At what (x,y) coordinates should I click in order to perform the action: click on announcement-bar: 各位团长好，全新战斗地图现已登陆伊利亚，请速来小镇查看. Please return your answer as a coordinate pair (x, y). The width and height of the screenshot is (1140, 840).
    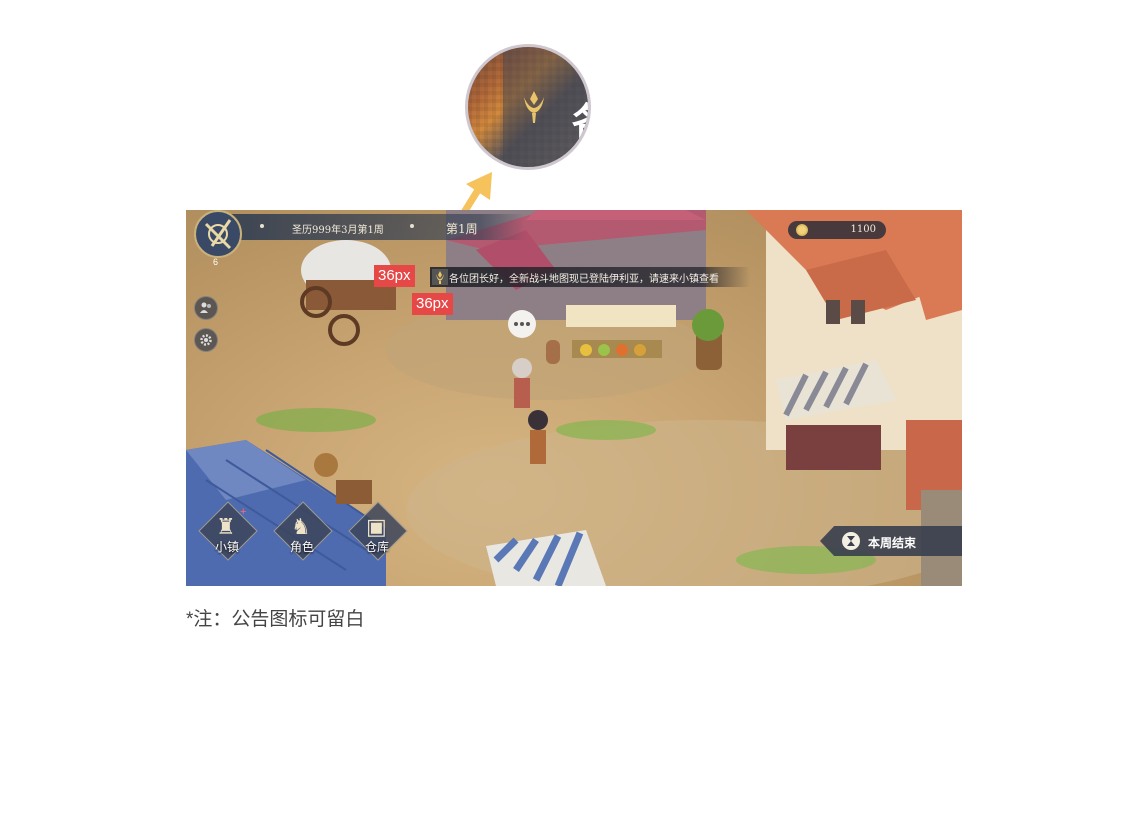
    Looking at the image, I should click on (590, 277).